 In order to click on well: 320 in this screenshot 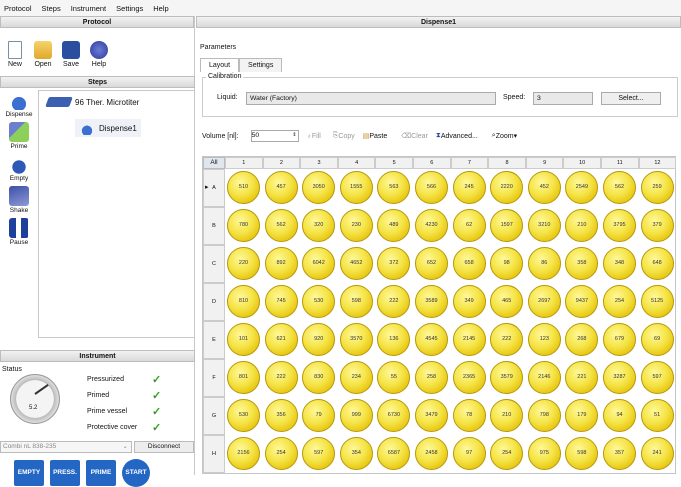, I will do `click(319, 225)`.